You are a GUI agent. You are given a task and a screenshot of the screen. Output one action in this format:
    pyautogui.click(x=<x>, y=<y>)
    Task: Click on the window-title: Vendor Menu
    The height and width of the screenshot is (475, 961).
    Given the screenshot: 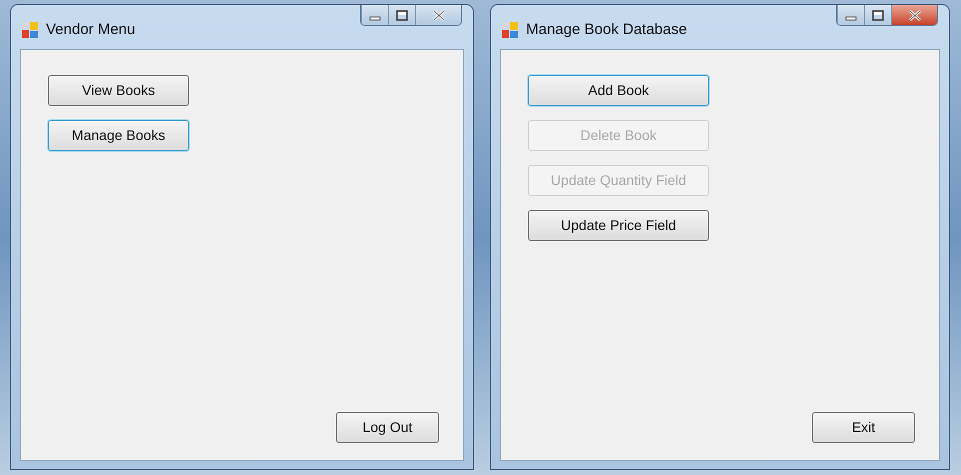 What is the action you would take?
    pyautogui.click(x=91, y=30)
    